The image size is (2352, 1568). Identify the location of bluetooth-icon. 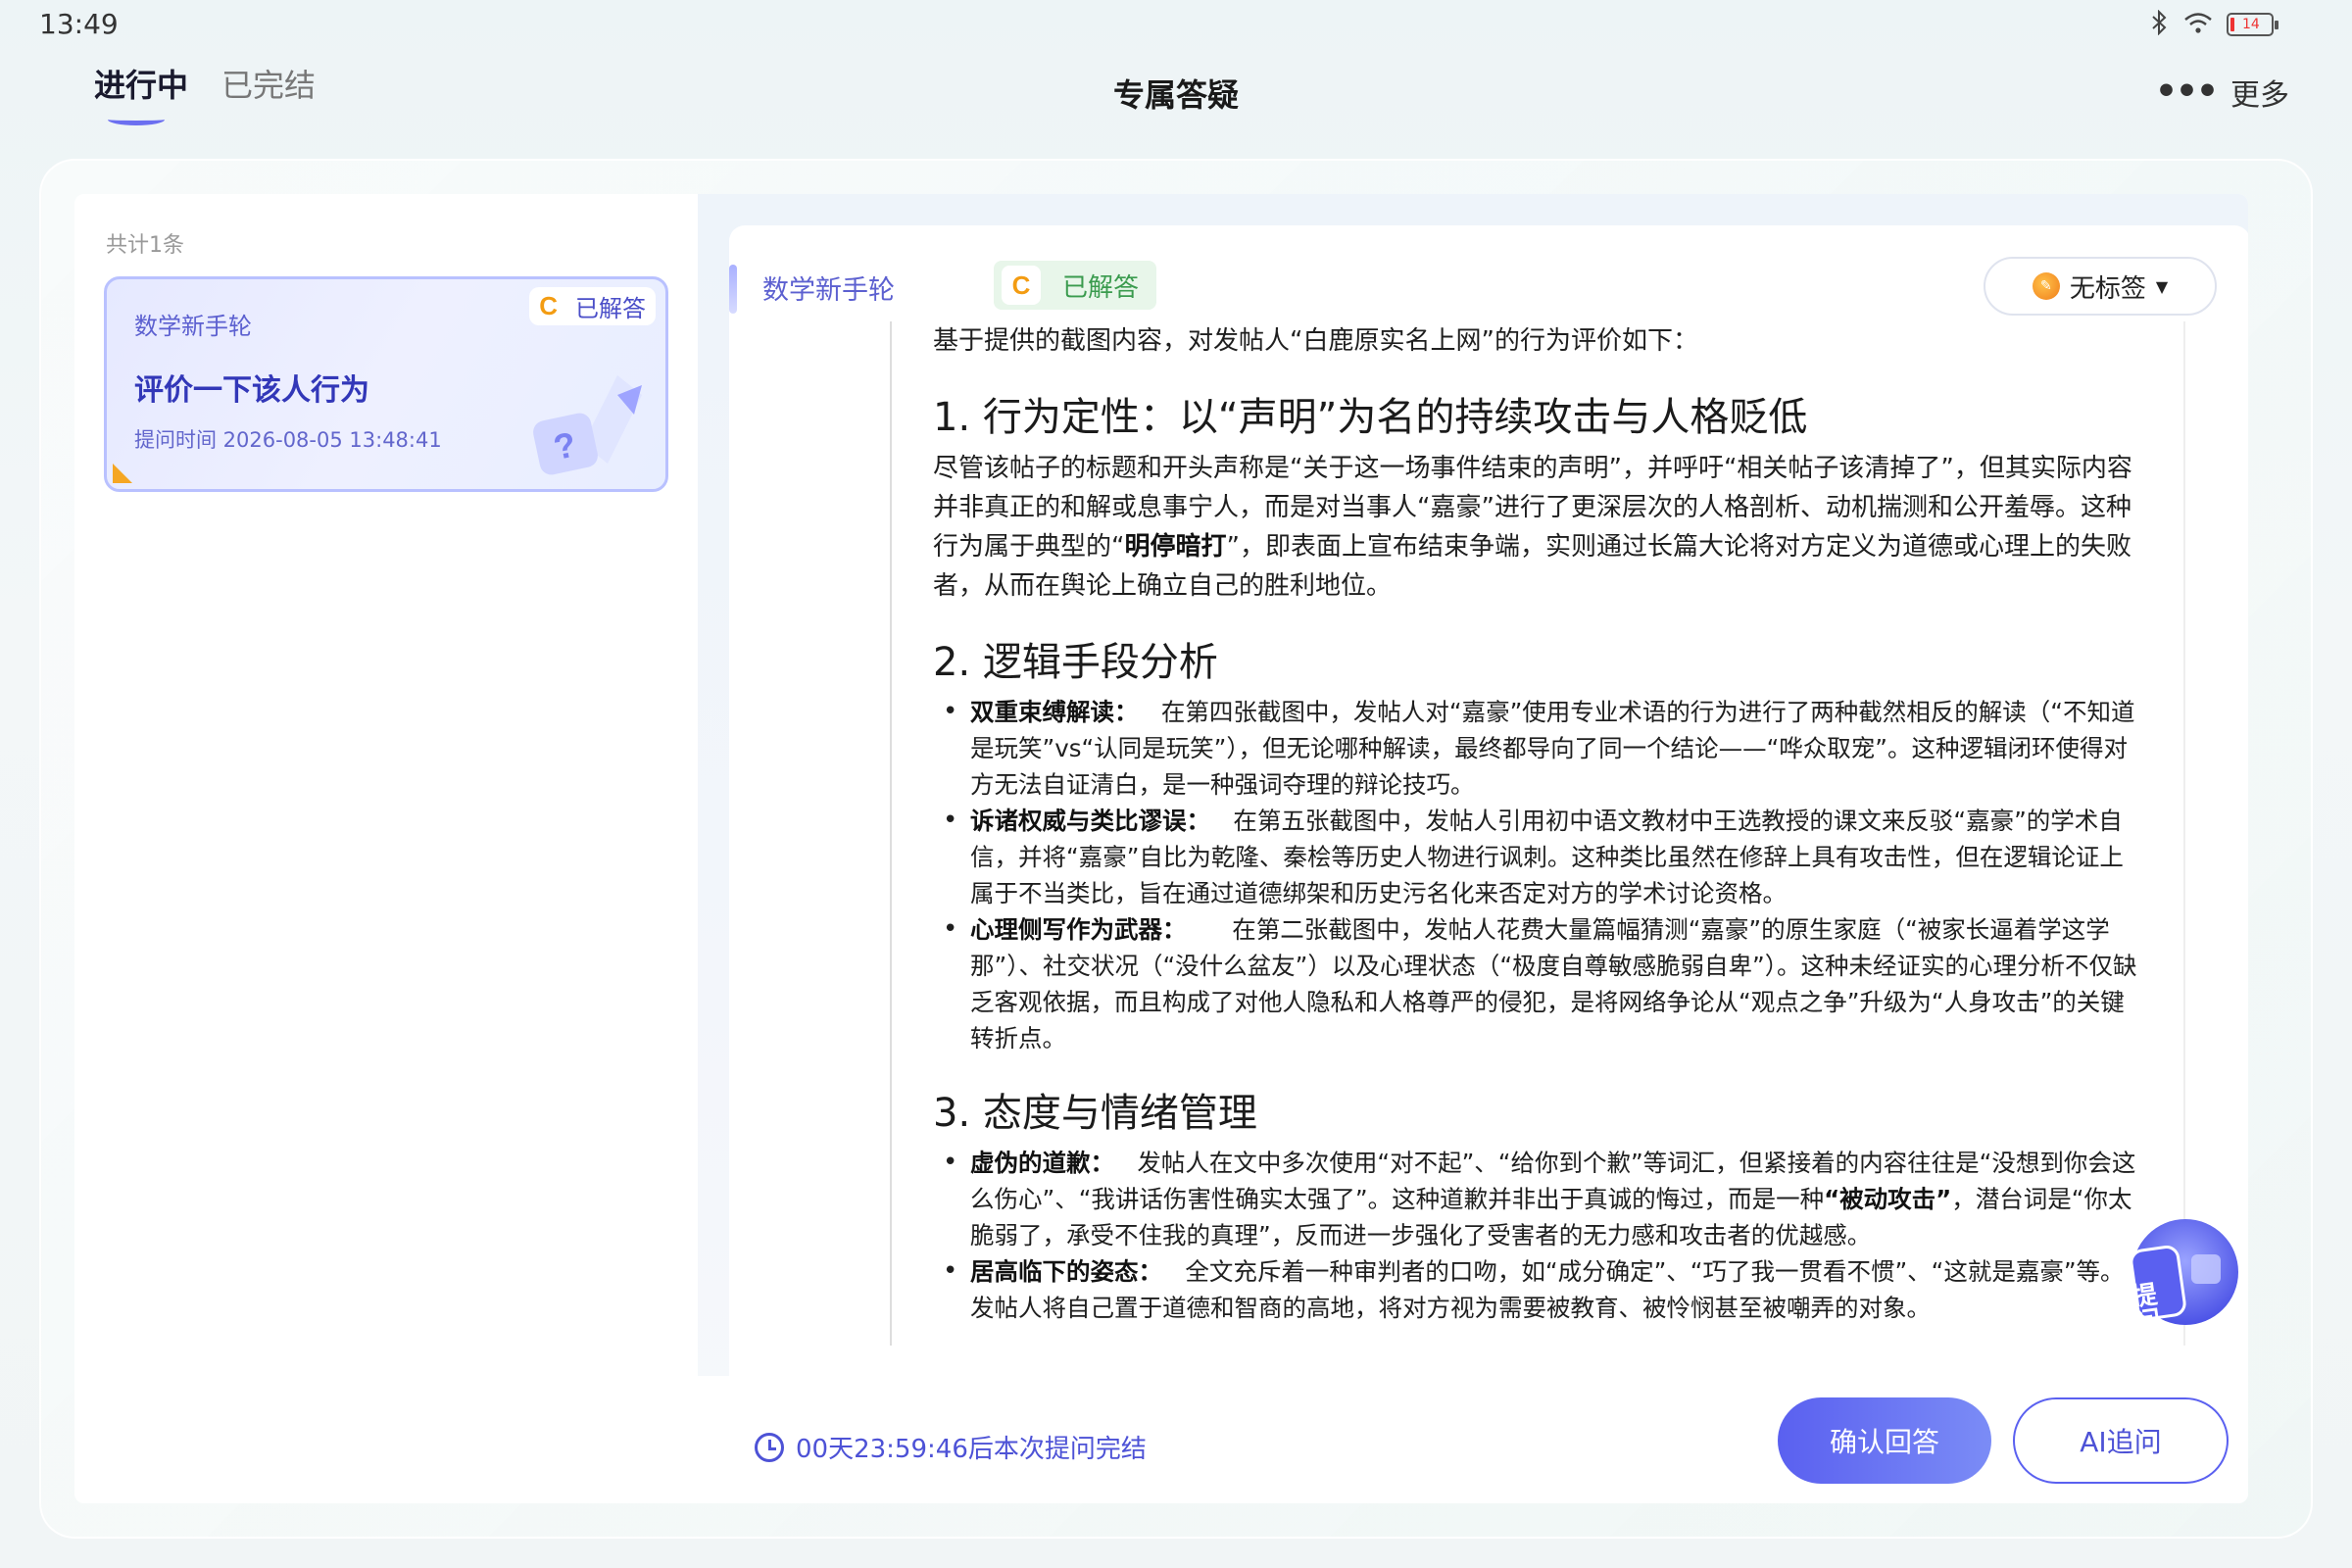
(2160, 24).